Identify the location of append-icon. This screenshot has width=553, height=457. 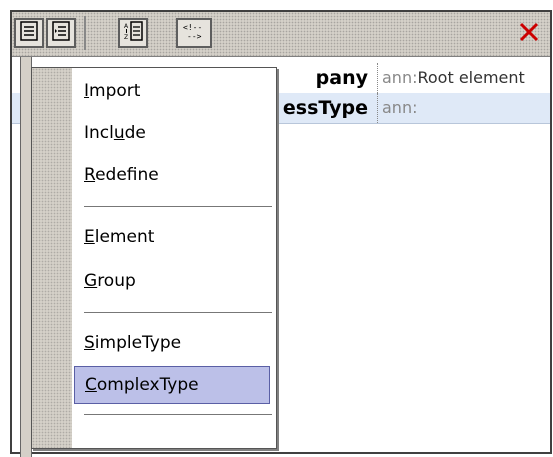
(29, 33).